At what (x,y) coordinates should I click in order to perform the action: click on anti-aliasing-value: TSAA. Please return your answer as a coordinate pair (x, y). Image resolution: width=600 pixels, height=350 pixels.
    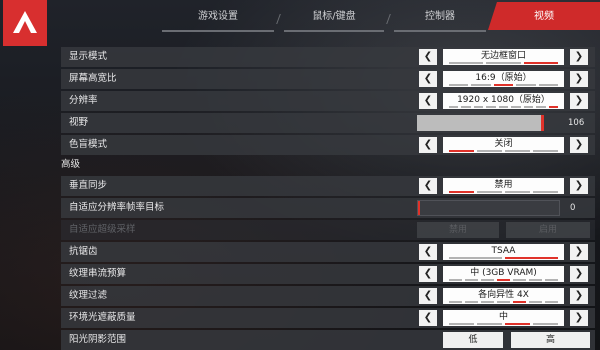
    Looking at the image, I should click on (503, 252).